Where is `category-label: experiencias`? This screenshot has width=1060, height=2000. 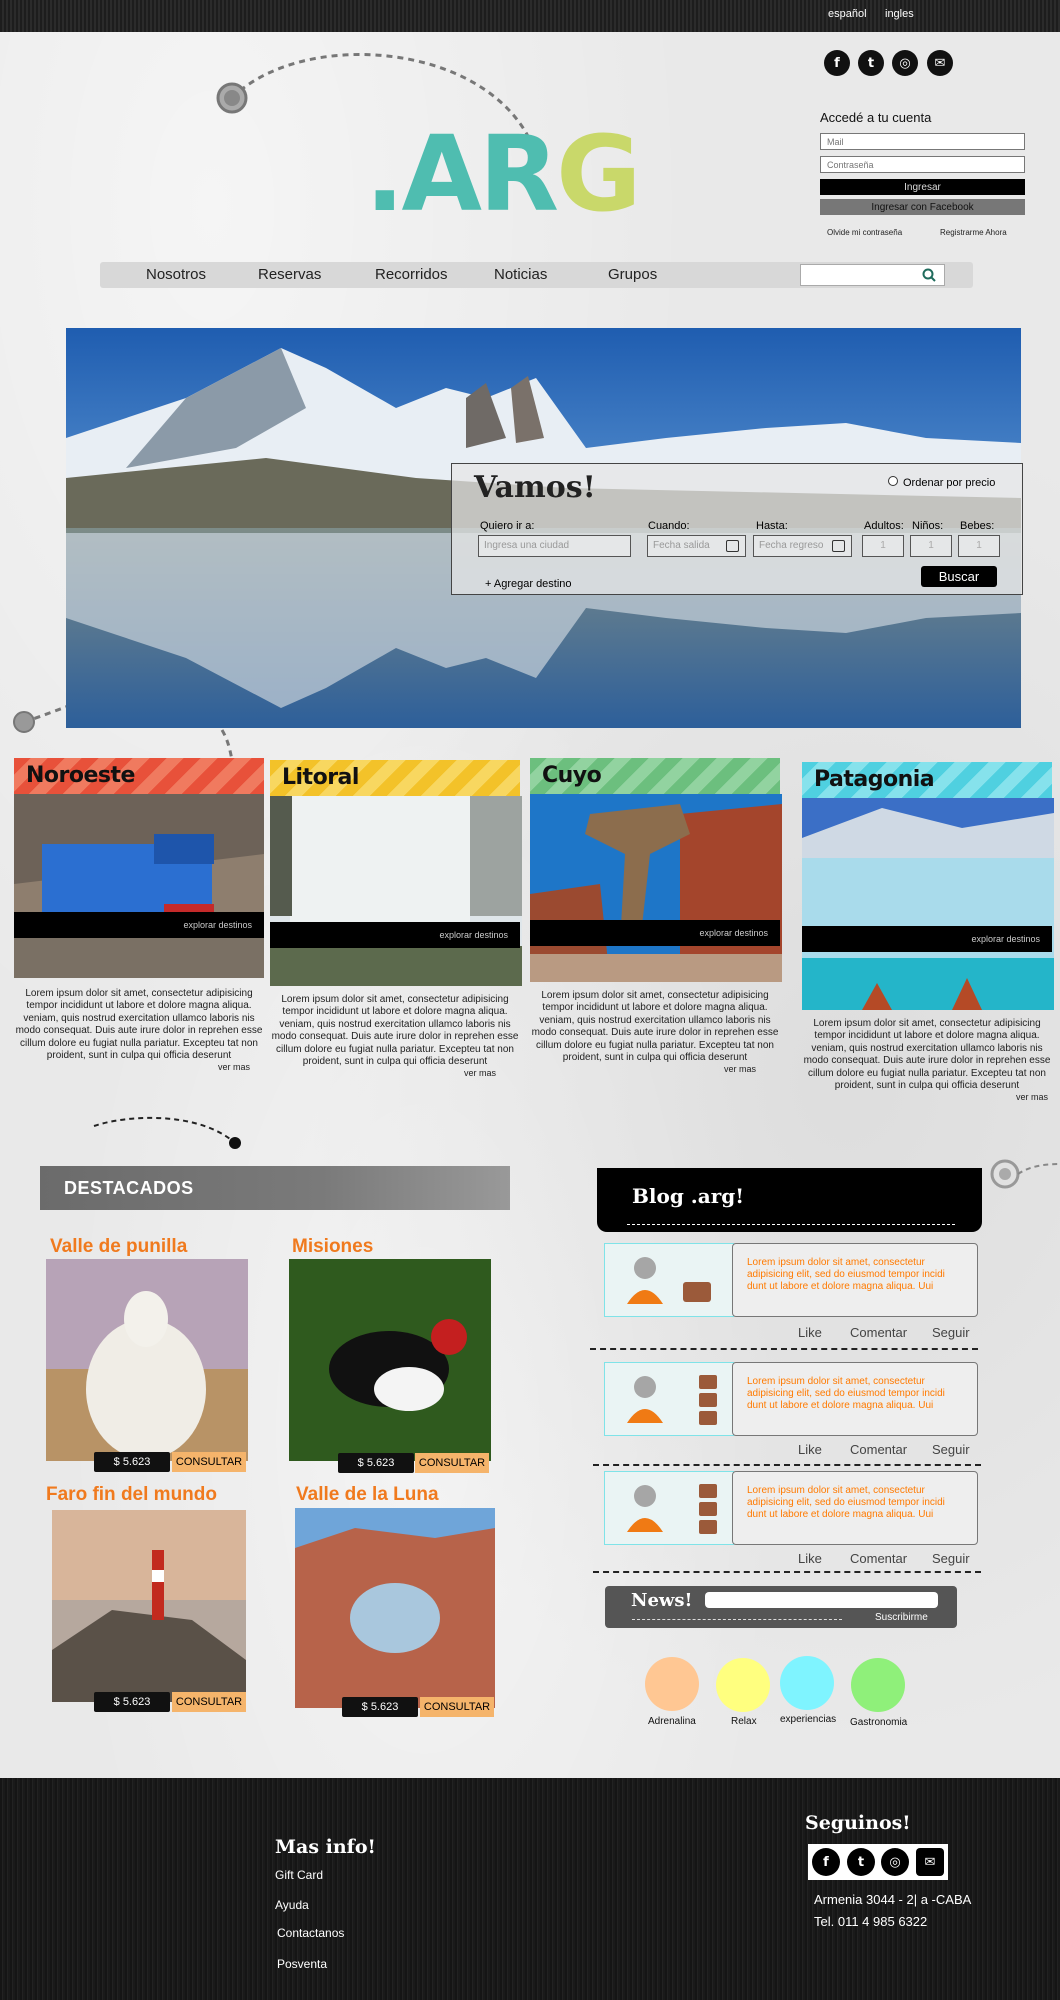 category-label: experiencias is located at coordinates (808, 1719).